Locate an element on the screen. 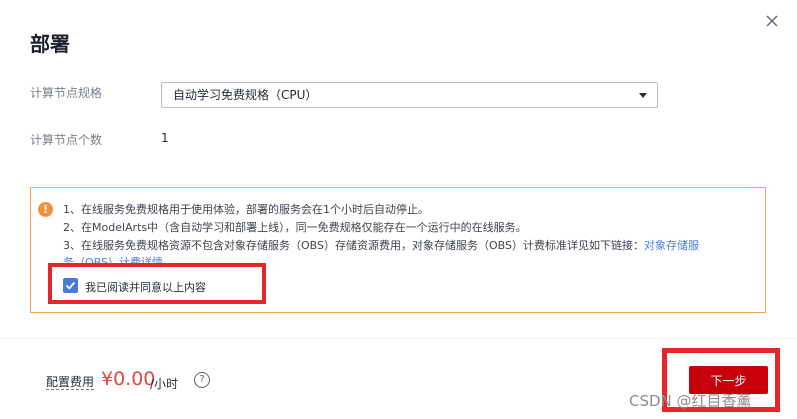  agree-label: 我已阅读并同意以上内容 is located at coordinates (145, 287).